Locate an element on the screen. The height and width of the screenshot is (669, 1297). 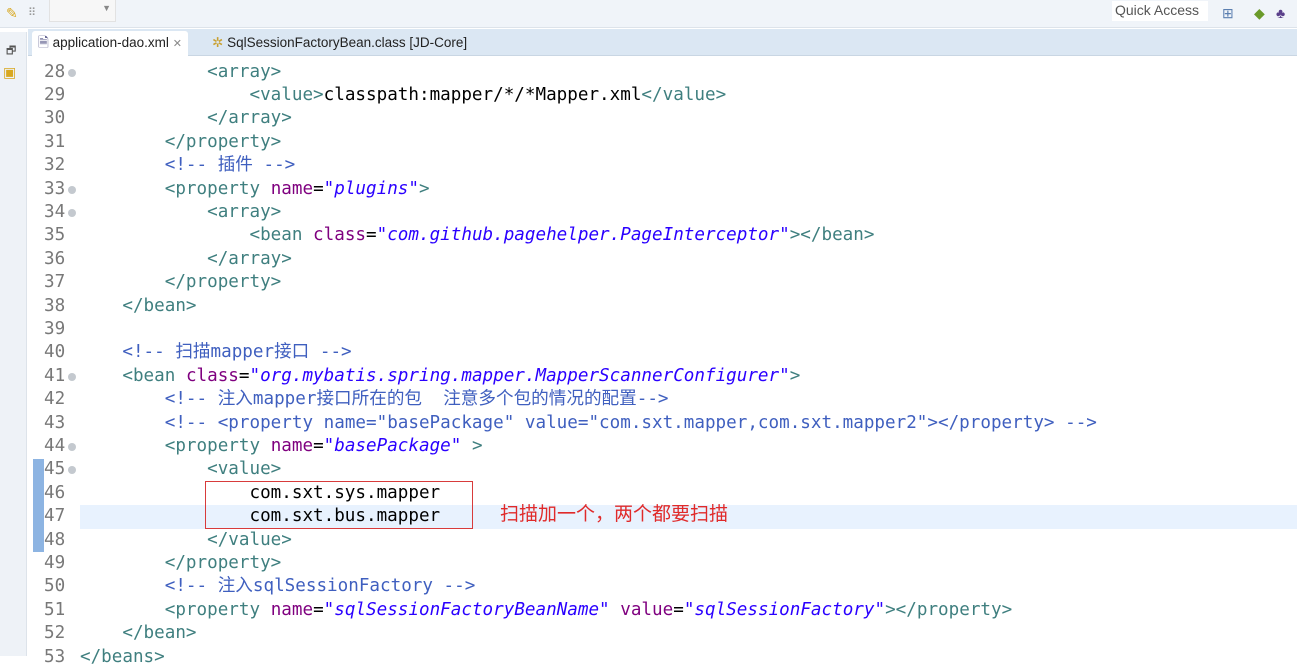
xml-file-icon: 🗎 is located at coordinates (45, 42).